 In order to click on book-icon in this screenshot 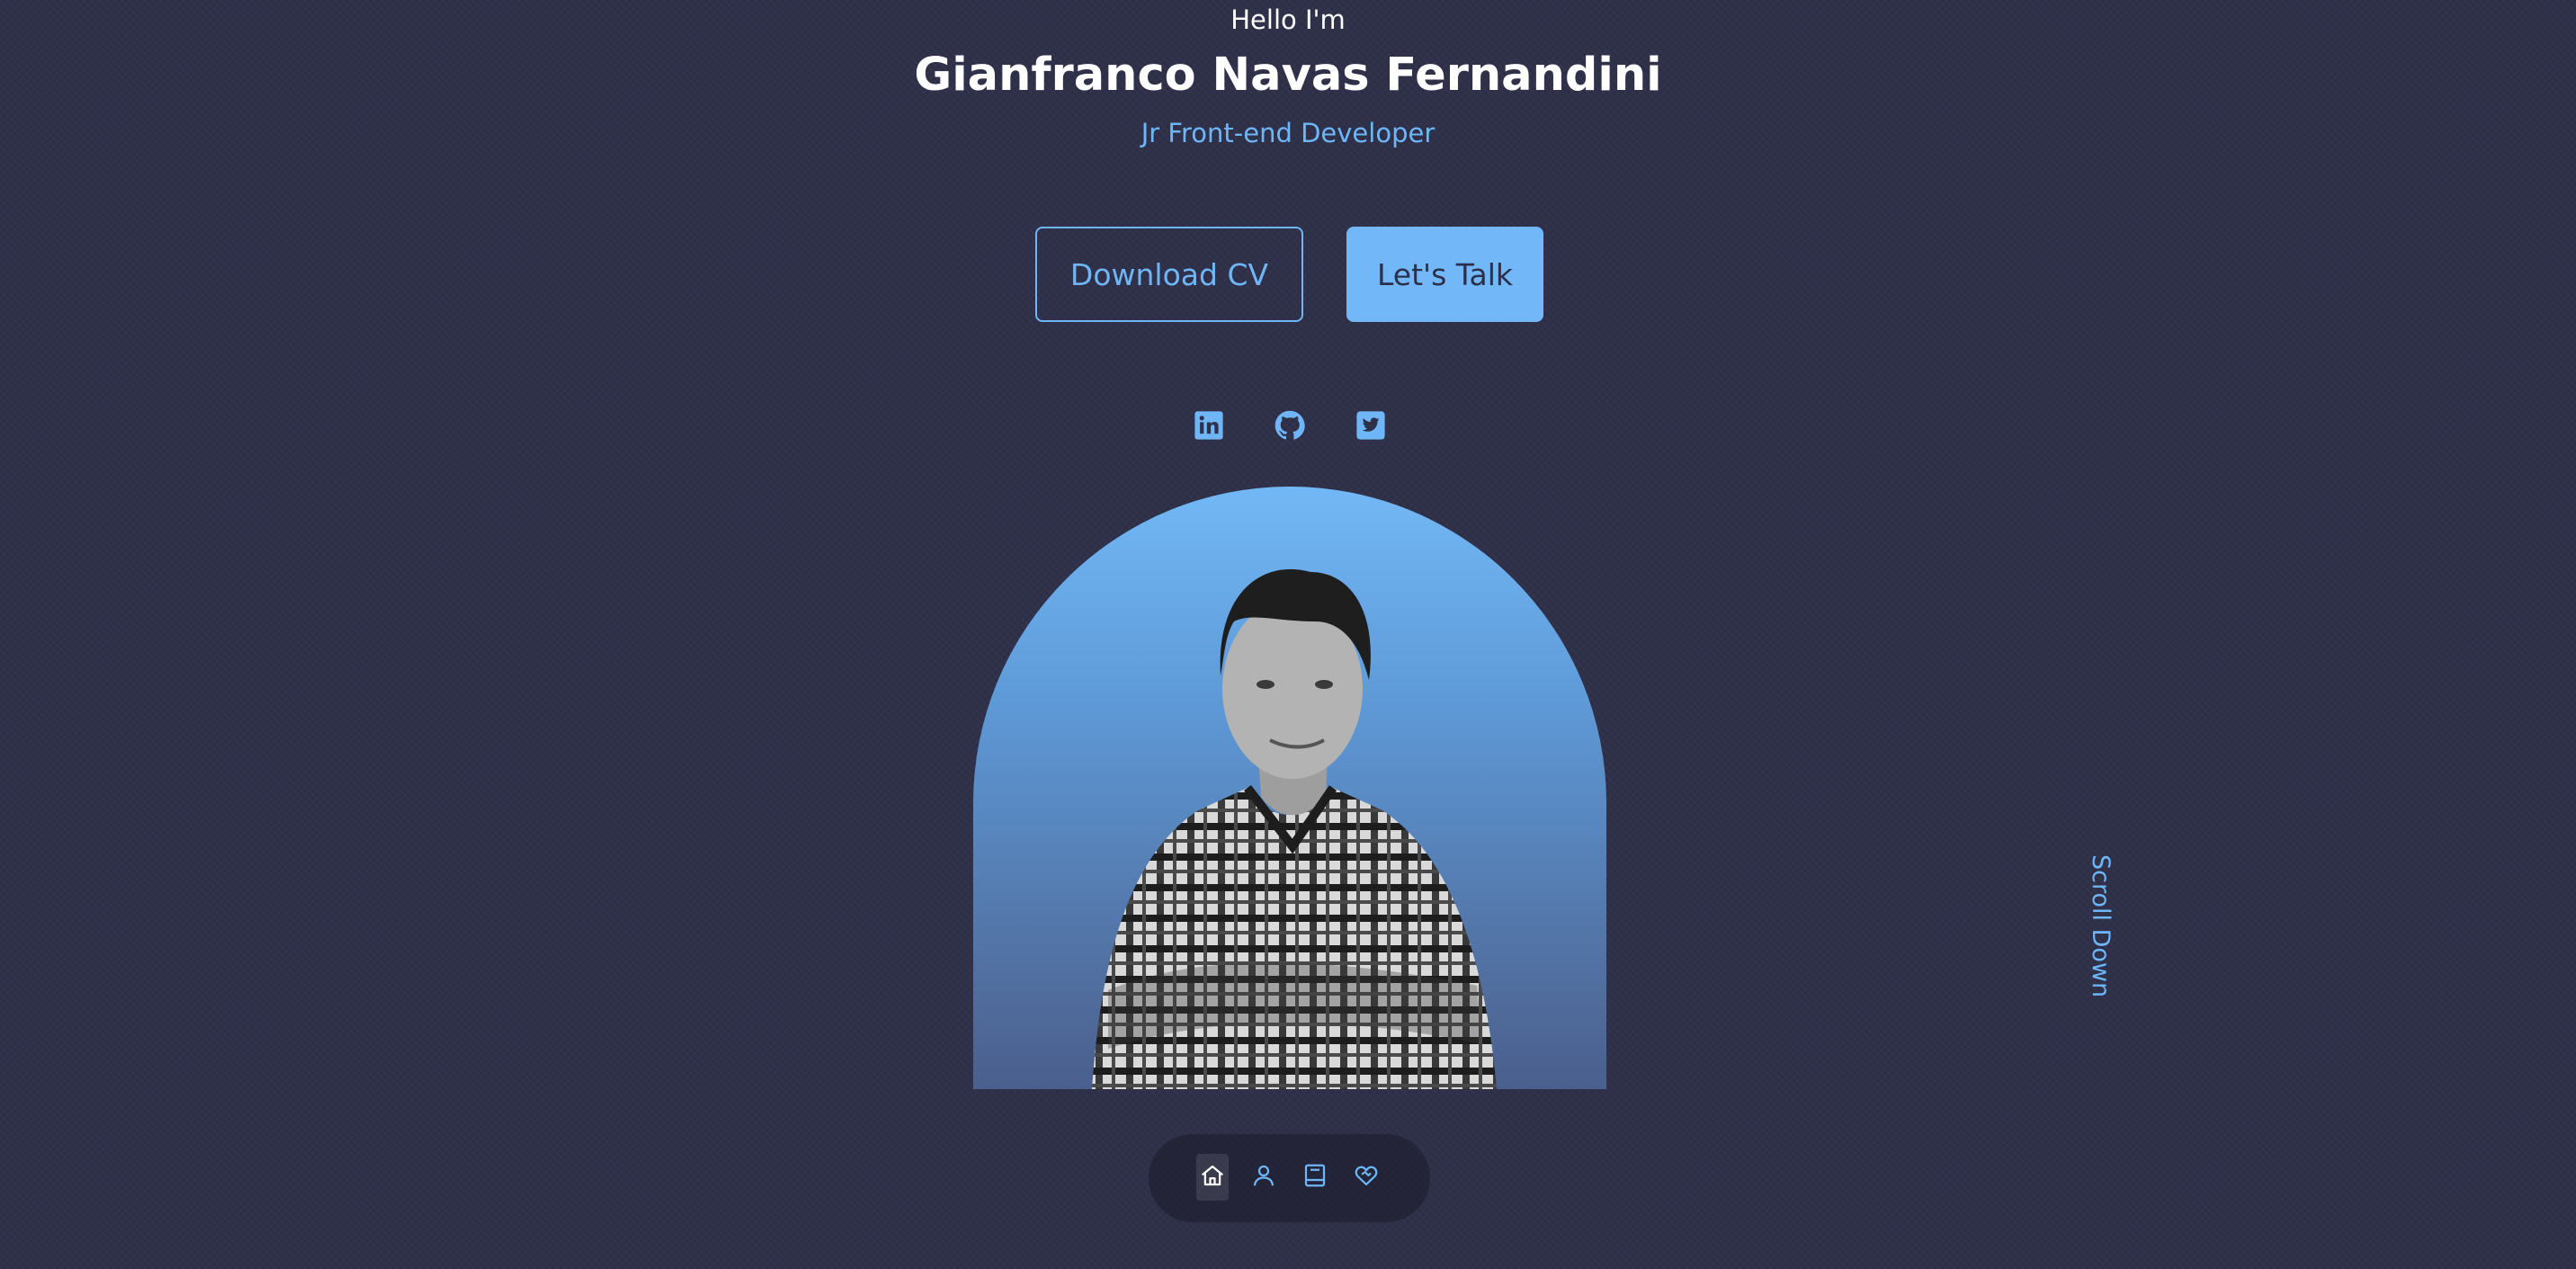, I will do `click(1314, 1177)`.